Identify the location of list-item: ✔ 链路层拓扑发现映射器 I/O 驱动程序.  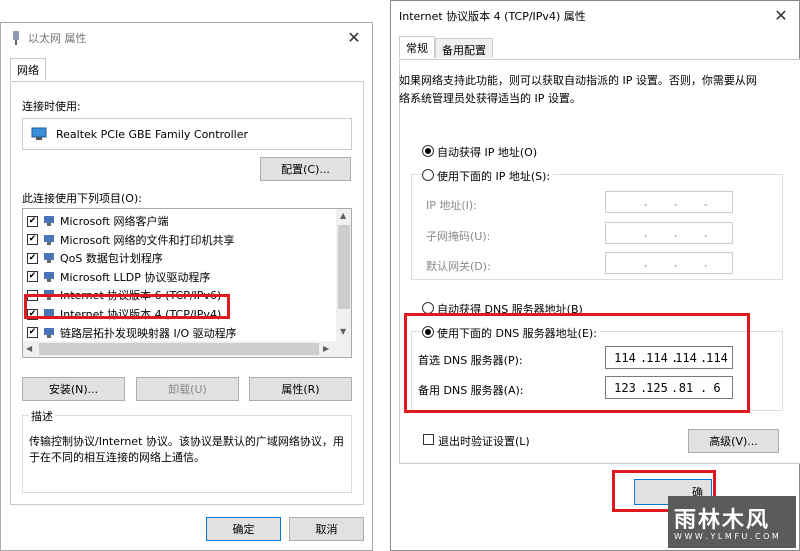
(132, 333).